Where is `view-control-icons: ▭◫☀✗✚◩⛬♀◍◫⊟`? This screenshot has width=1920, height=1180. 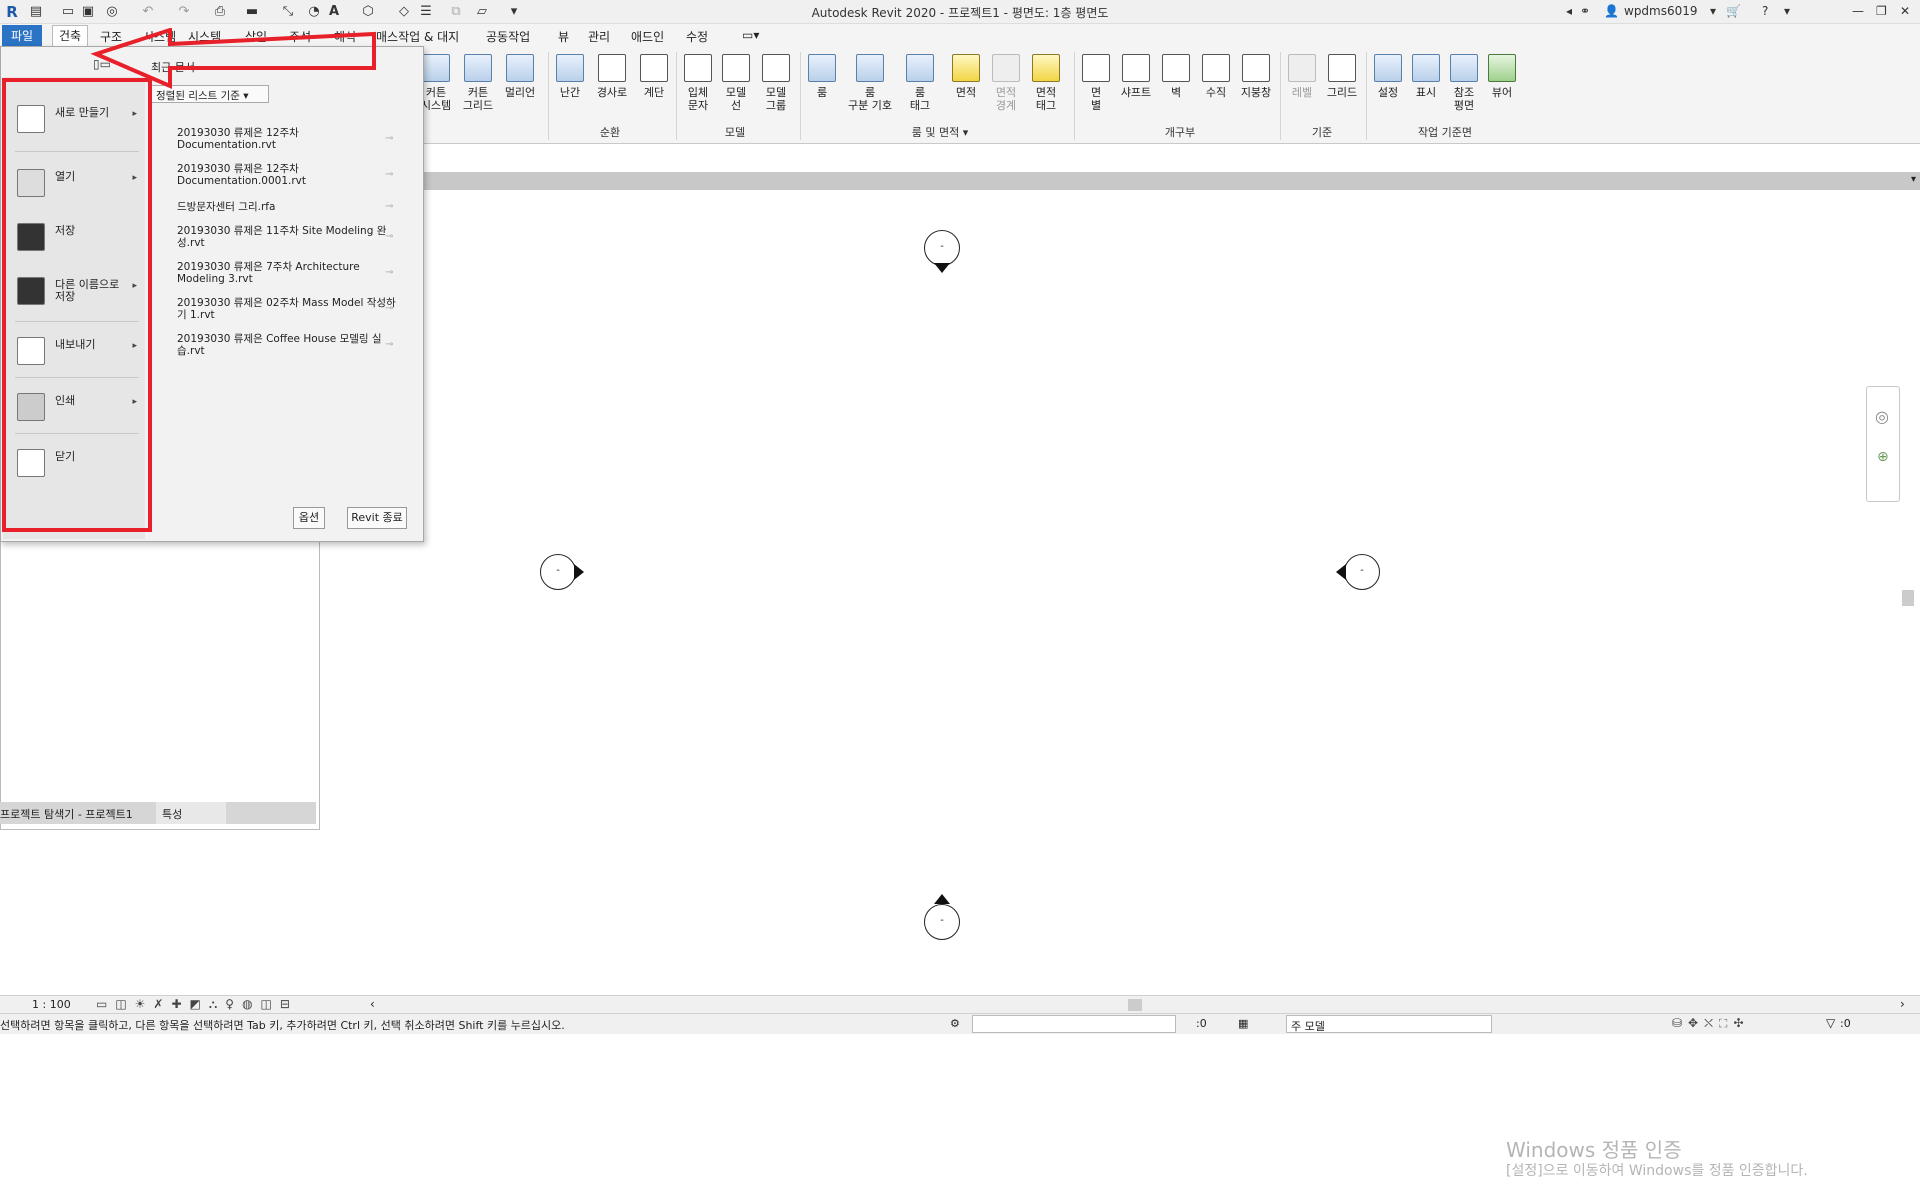 view-control-icons: ▭◫☀✗✚◩⛬♀◍◫⊟ is located at coordinates (197, 1004).